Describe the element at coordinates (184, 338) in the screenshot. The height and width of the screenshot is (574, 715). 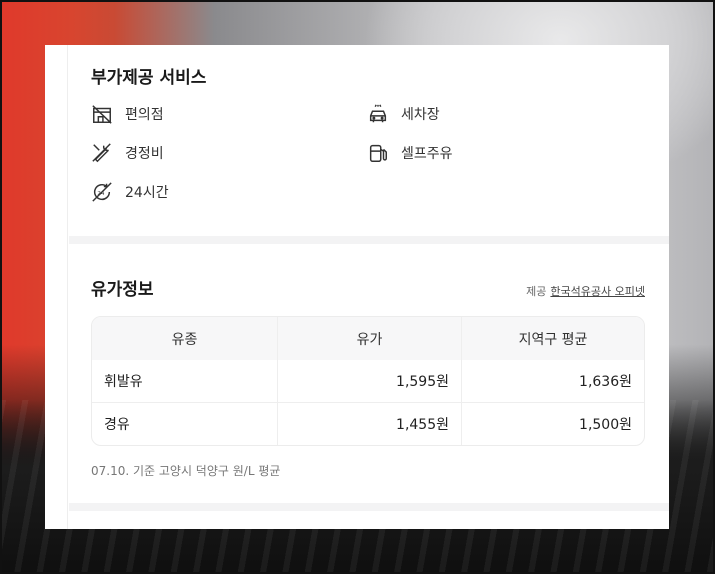
I see `column-header-fuel-type: 유종` at that location.